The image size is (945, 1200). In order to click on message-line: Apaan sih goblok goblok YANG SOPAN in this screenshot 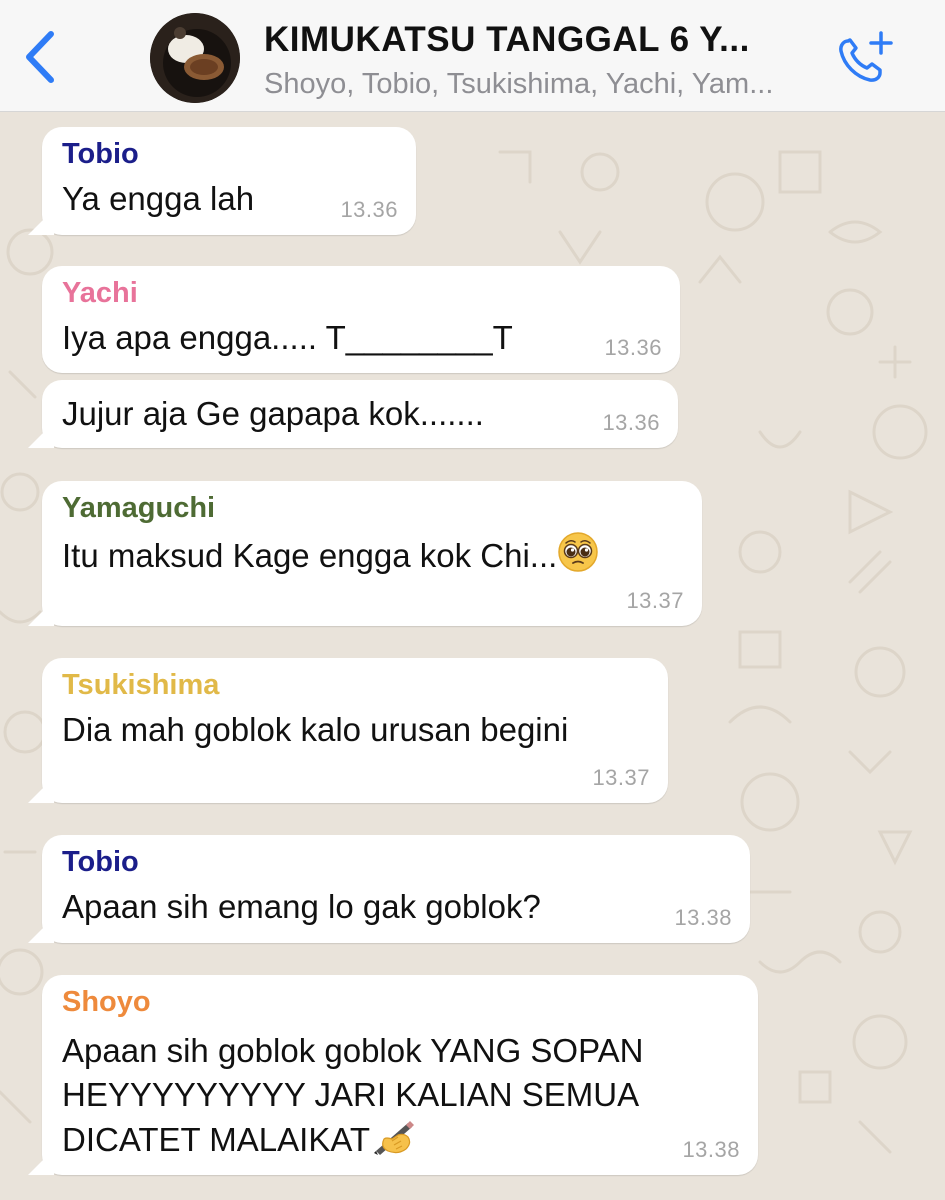, I will do `click(353, 1050)`.